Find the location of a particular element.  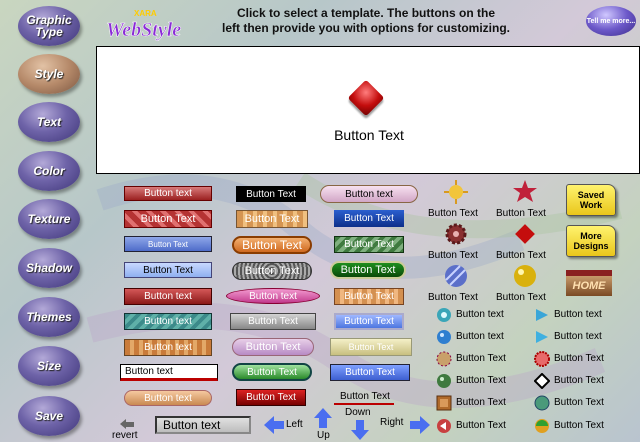

right-arrow-icon is located at coordinates (420, 425).